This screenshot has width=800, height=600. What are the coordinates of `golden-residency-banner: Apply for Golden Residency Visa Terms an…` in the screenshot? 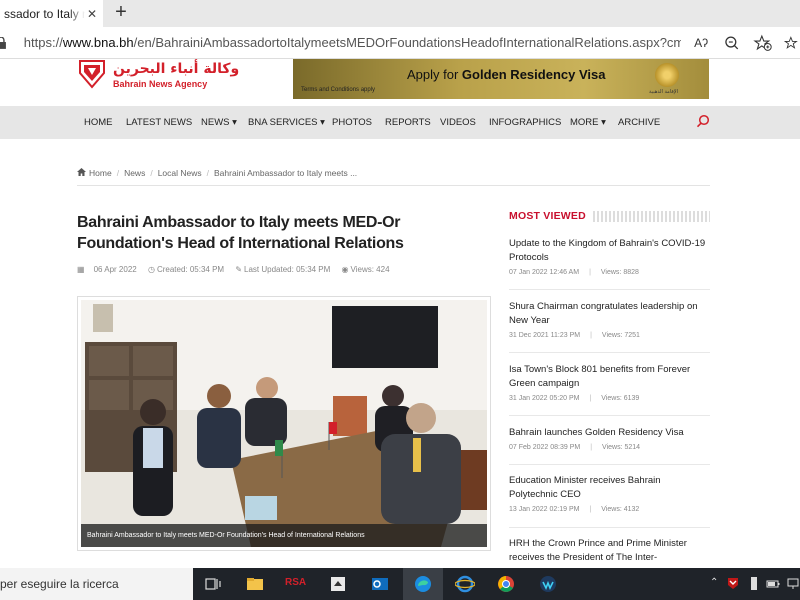 It's located at (501, 79).